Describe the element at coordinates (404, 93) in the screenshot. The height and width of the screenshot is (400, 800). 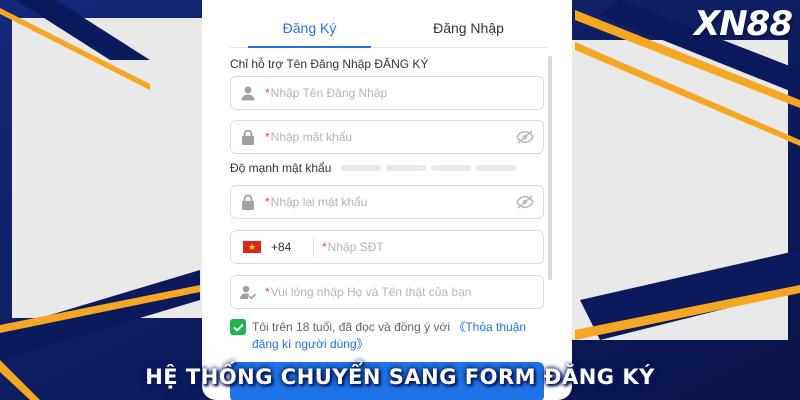
I see `username-input: *Nhập Tên Đăng Nhập` at that location.